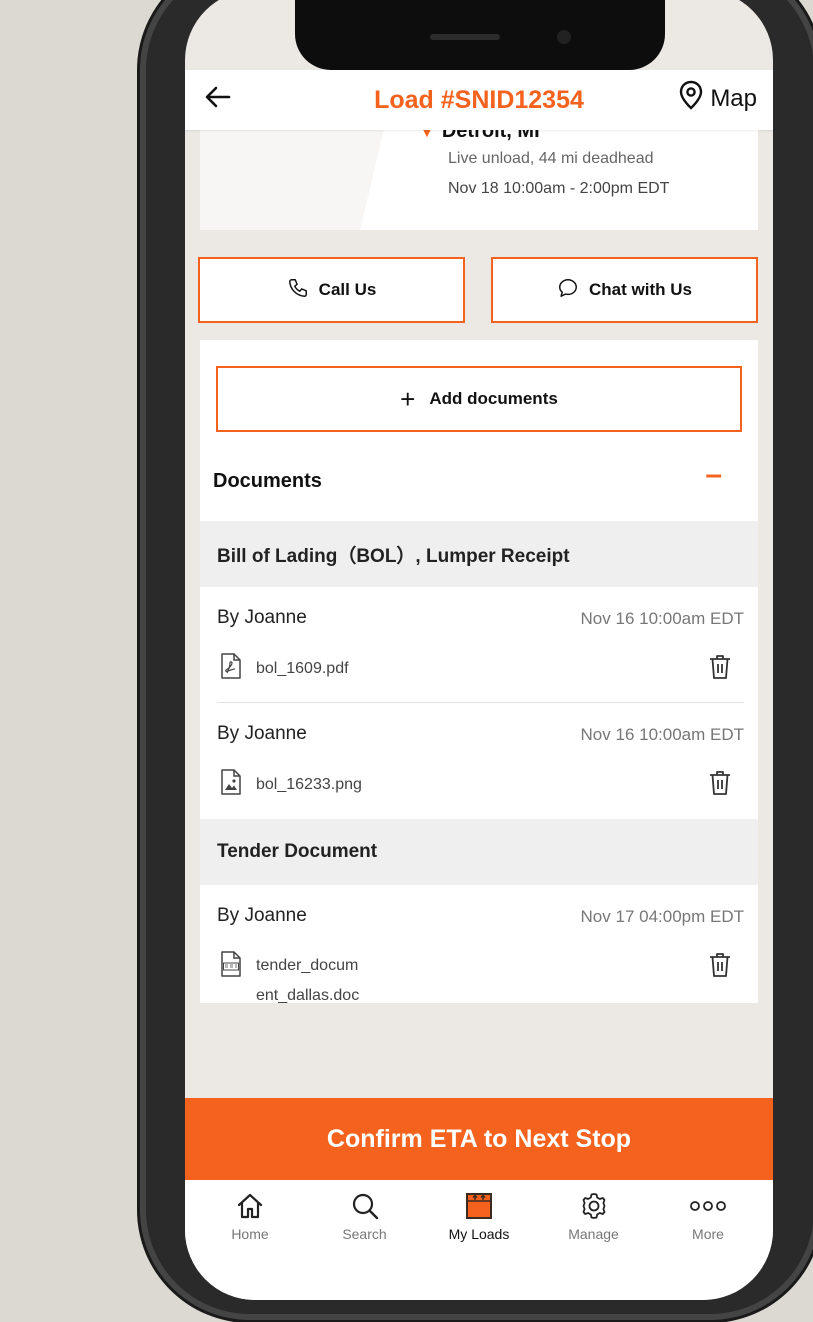 This screenshot has width=813, height=1322. What do you see at coordinates (231, 668) in the screenshot?
I see `pdf-file-icon` at bounding box center [231, 668].